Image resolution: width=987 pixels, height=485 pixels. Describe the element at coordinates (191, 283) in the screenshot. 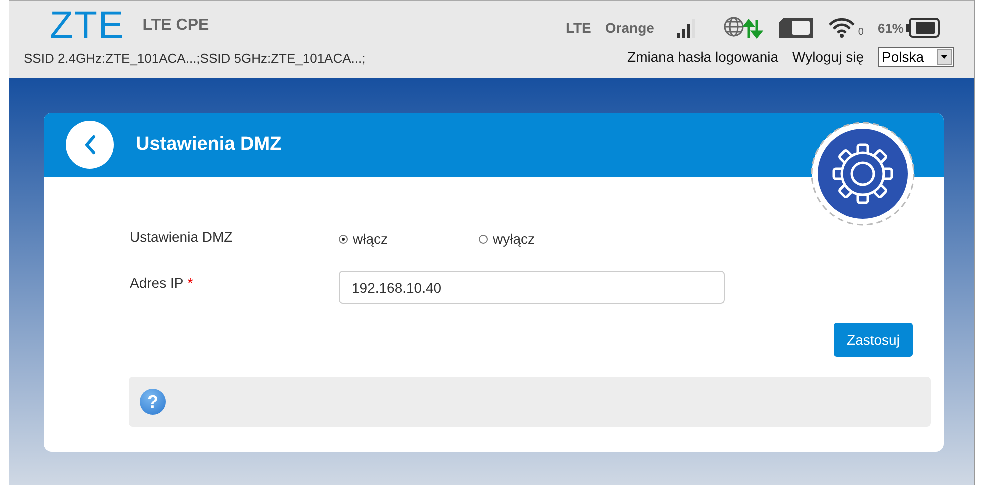

I see `required-mark: *` at that location.